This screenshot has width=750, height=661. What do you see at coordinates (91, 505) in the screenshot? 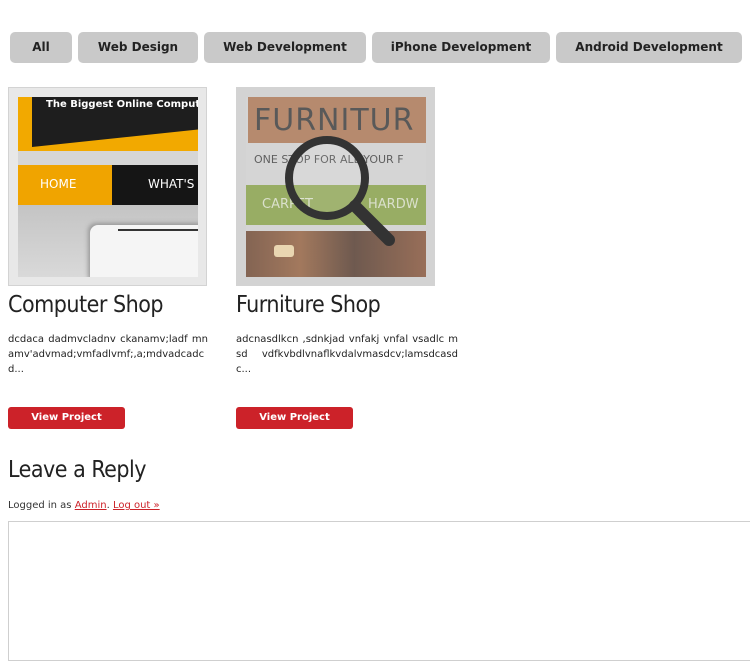
I see `user-profile-link: Admin` at bounding box center [91, 505].